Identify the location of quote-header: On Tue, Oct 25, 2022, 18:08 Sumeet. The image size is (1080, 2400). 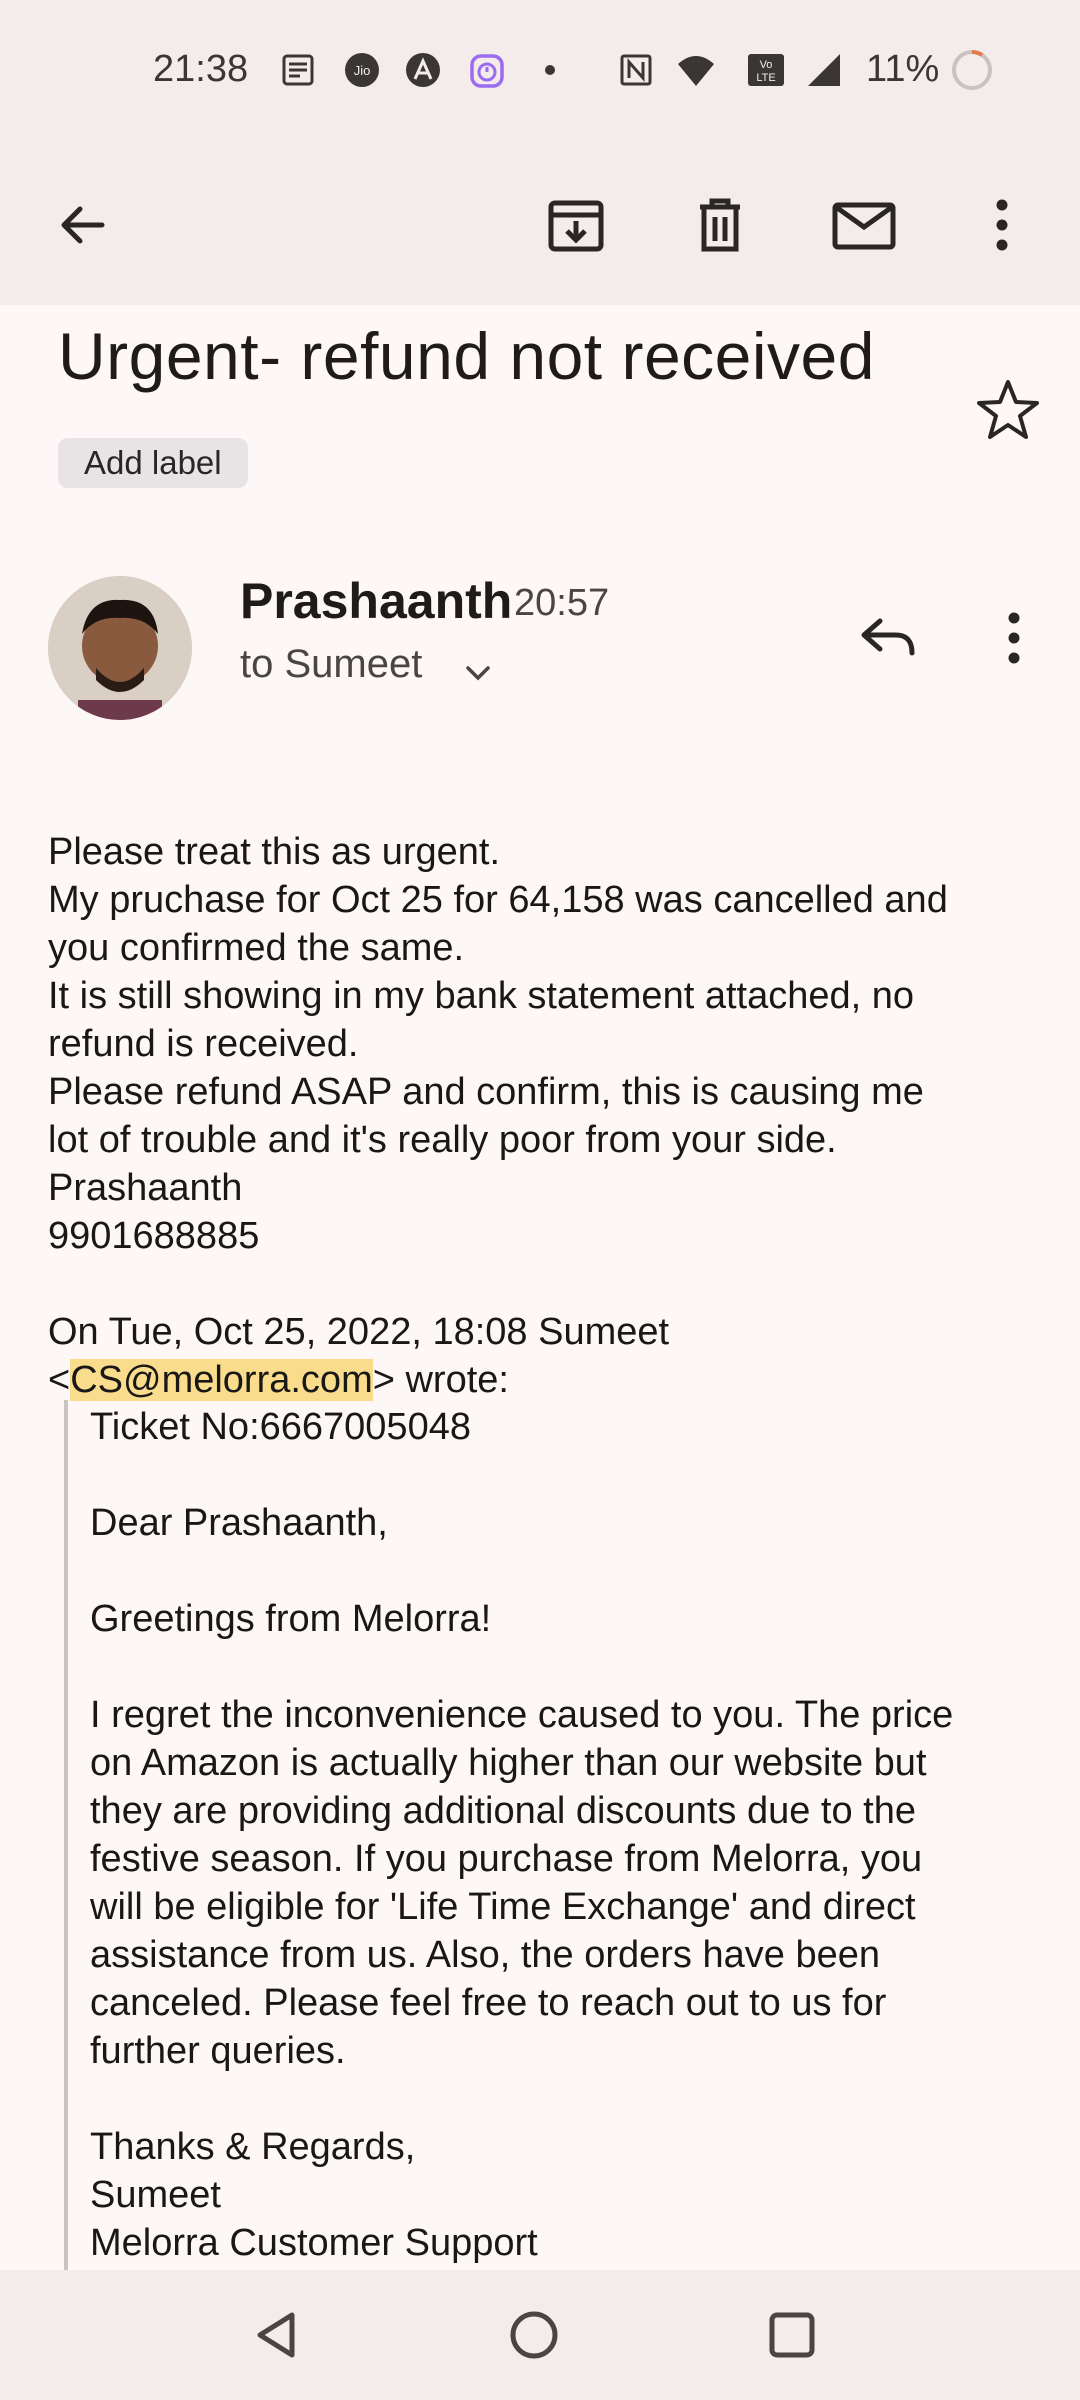
(359, 1332).